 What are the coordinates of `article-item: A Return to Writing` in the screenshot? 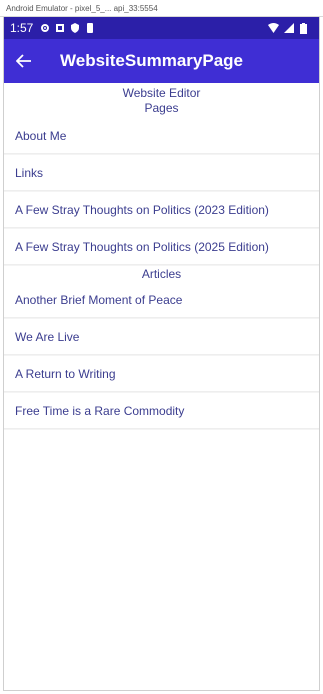 It's located at (161, 374).